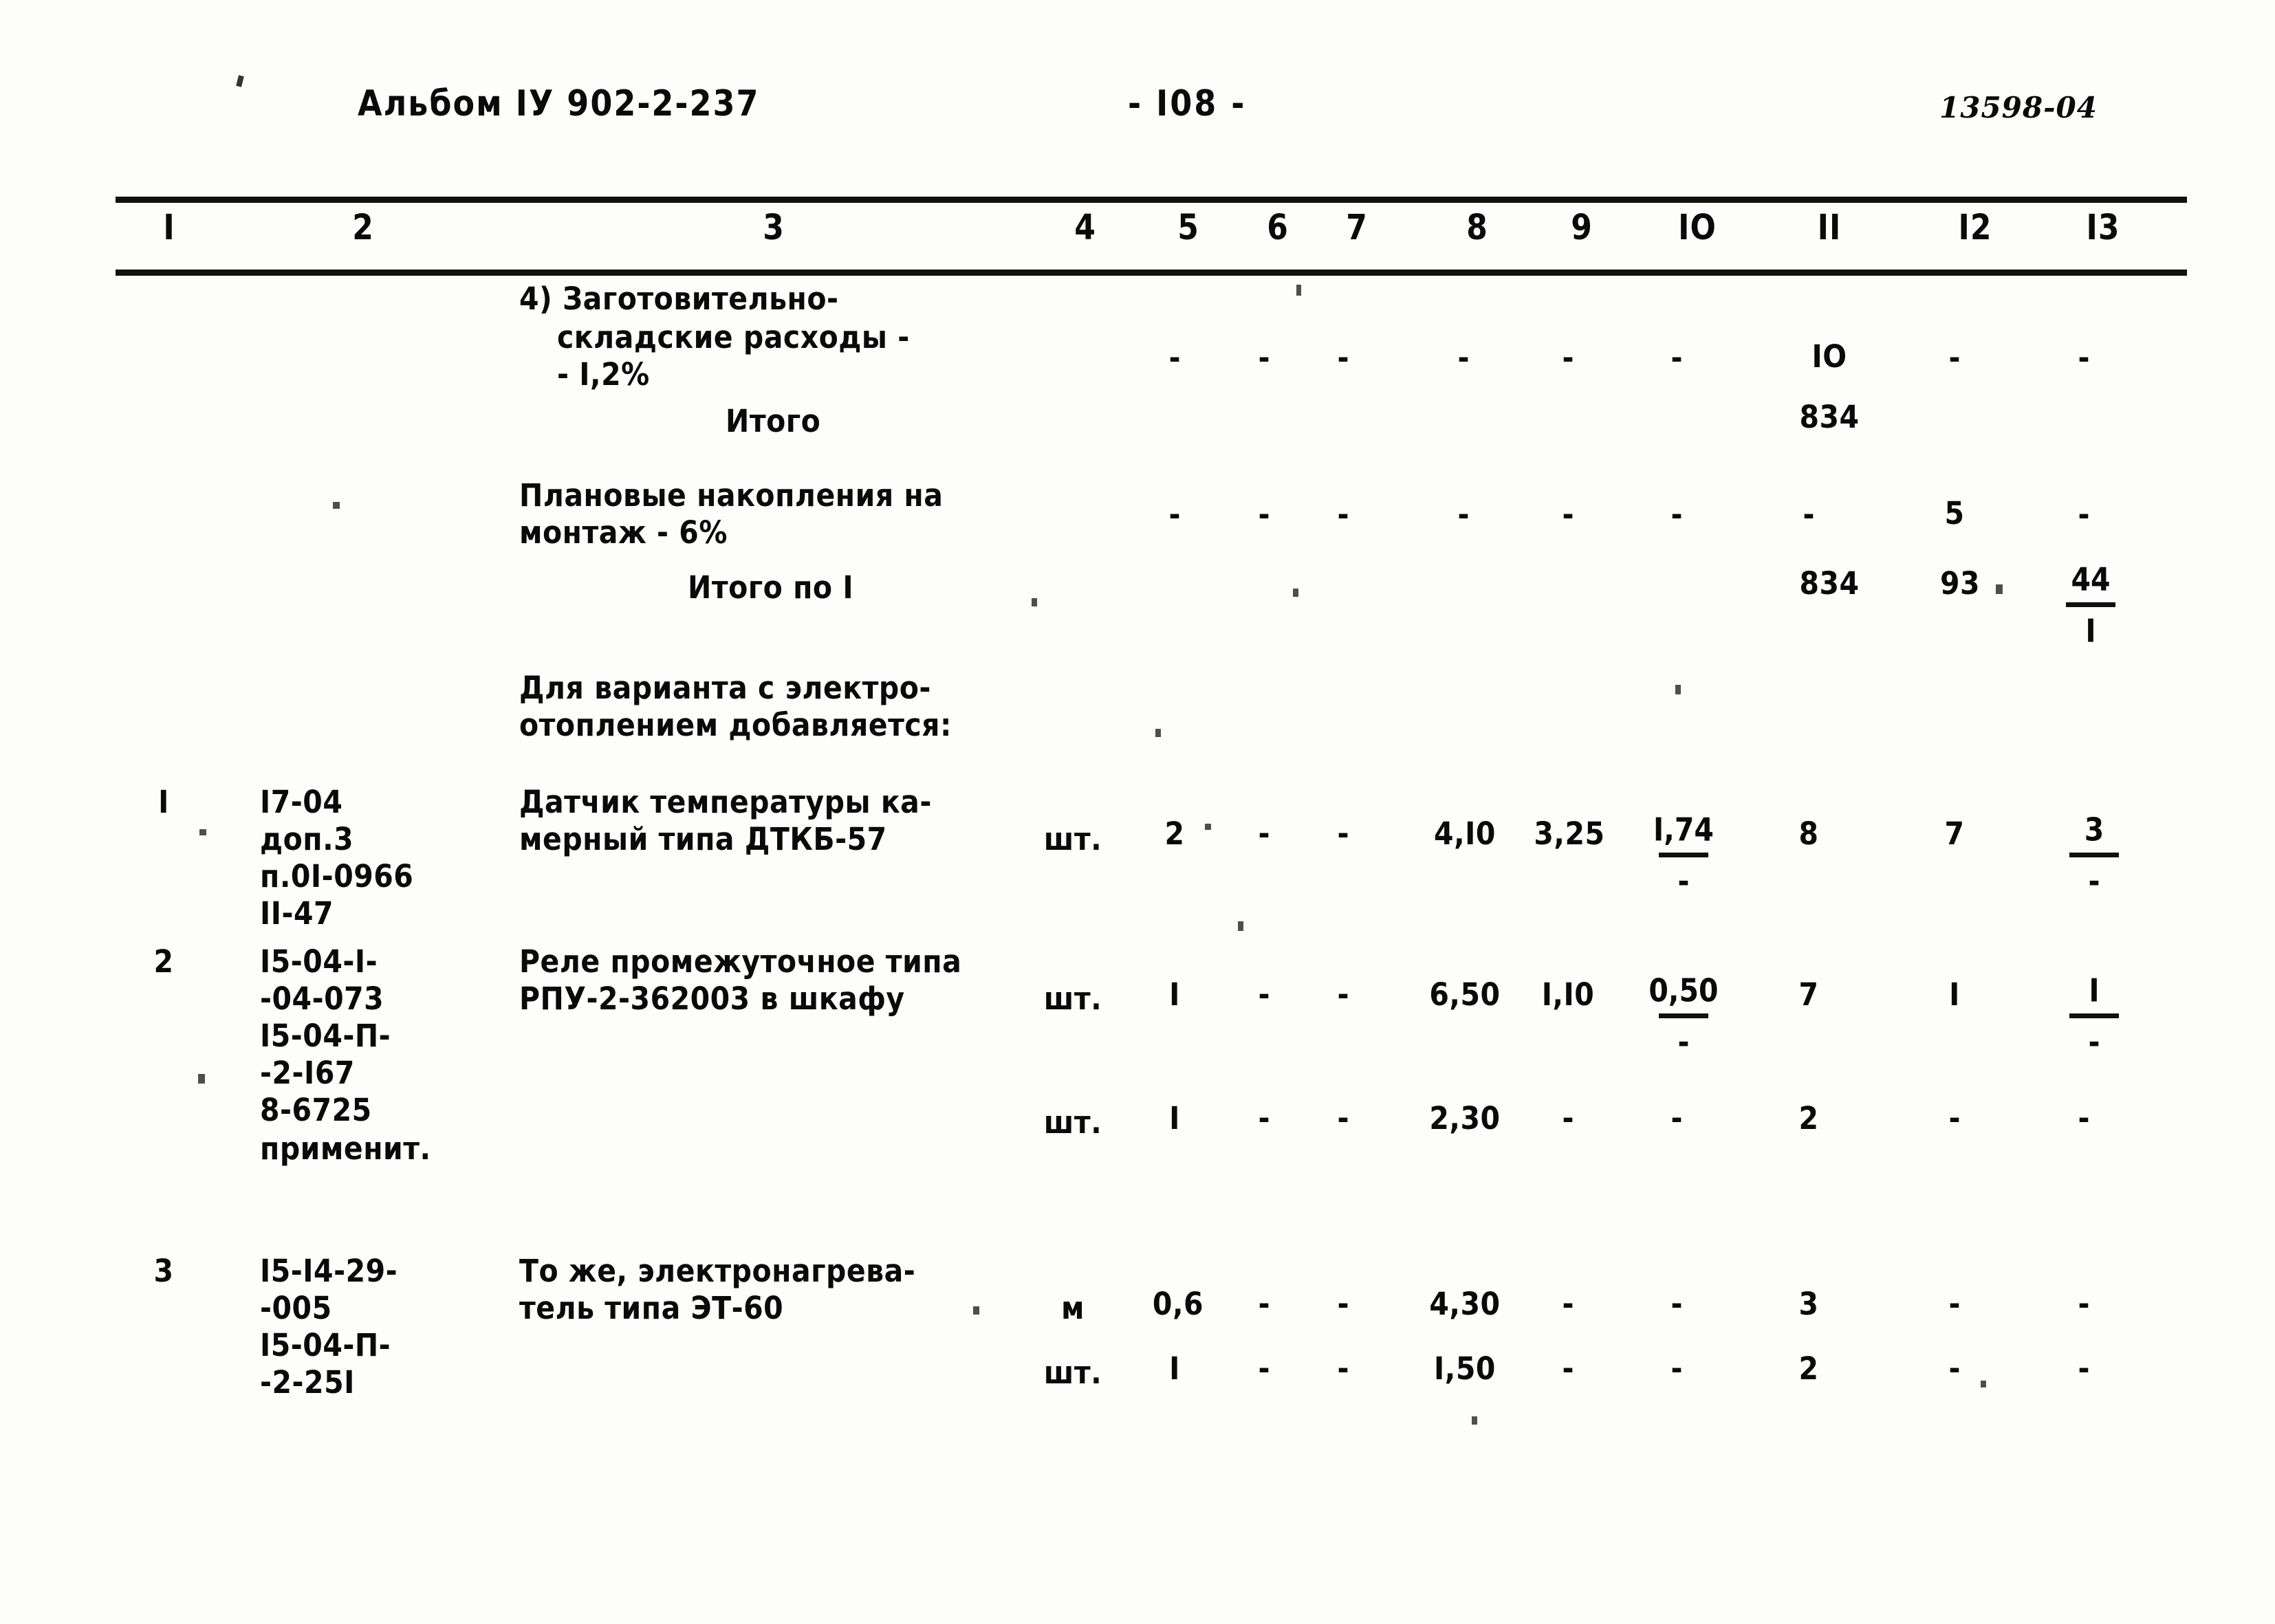 The width and height of the screenshot is (2275, 1624). Describe the element at coordinates (2018, 107) in the screenshot. I see `document-code: 13598-04` at that location.